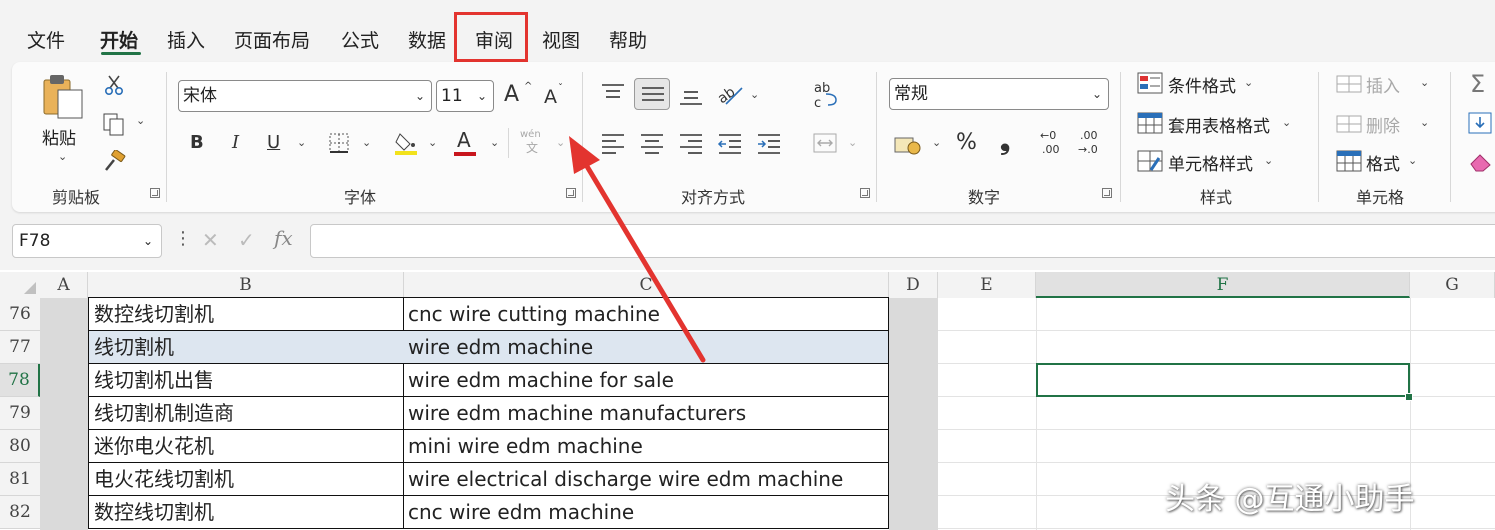 This screenshot has width=1495, height=530. What do you see at coordinates (1051, 149) in the screenshot?
I see `increase-decimal-icon: .00` at bounding box center [1051, 149].